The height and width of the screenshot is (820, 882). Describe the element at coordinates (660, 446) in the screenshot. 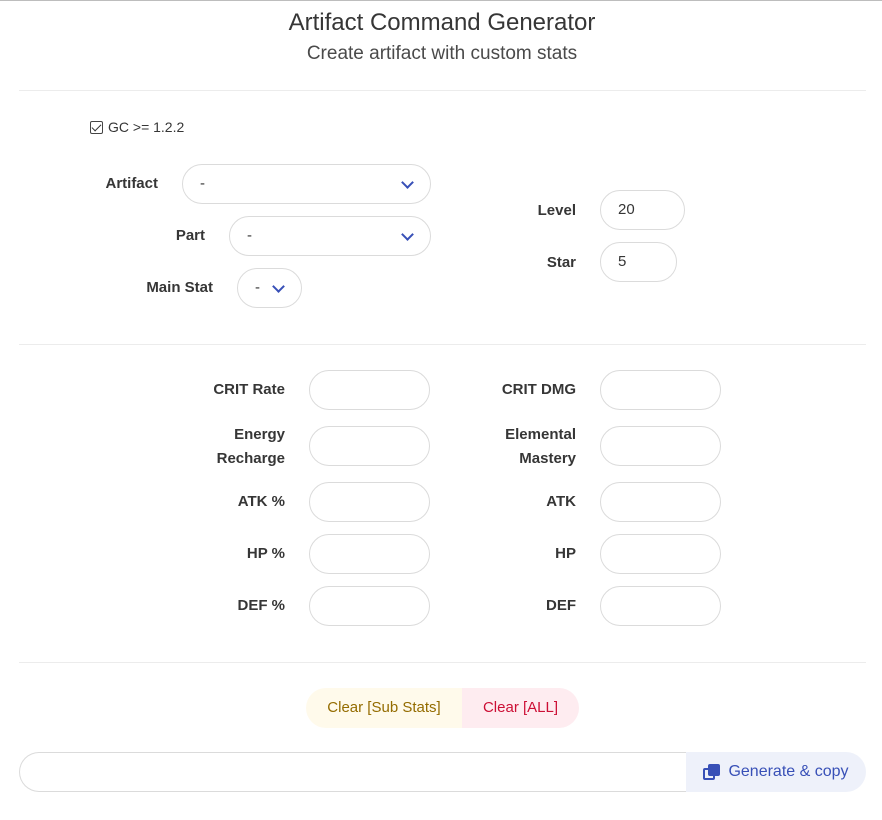

I see `elemental-mastery-input` at that location.